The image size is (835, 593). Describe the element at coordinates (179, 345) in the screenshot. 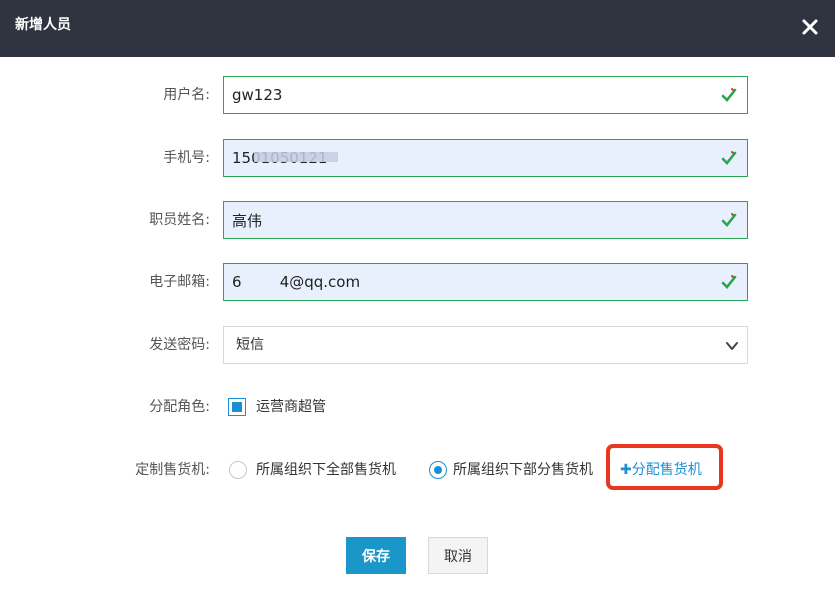

I see `send-password-label: 发送密码:` at that location.